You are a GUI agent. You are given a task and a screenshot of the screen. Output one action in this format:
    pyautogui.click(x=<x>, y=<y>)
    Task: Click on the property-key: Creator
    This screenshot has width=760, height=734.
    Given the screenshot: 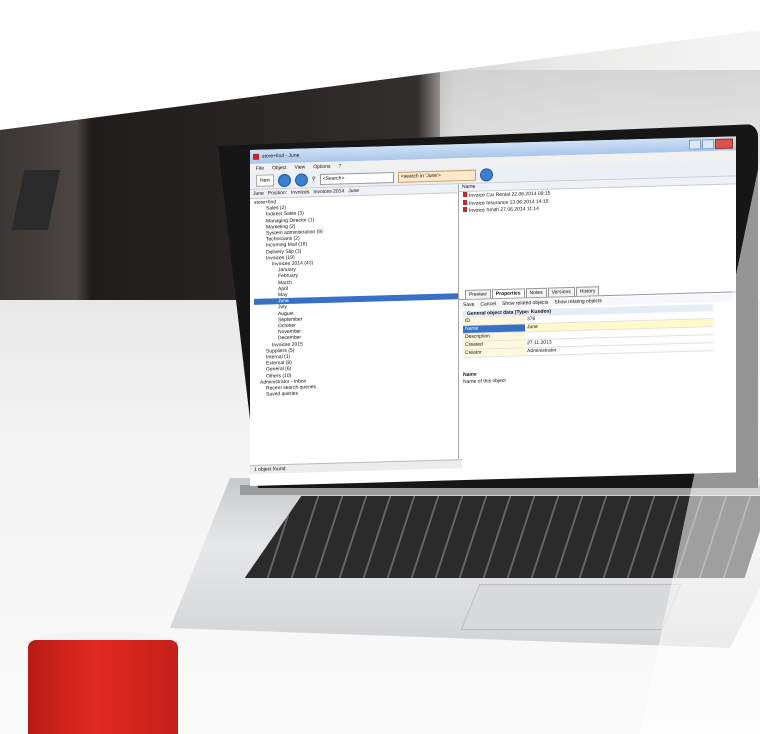 What is the action you would take?
    pyautogui.click(x=494, y=353)
    